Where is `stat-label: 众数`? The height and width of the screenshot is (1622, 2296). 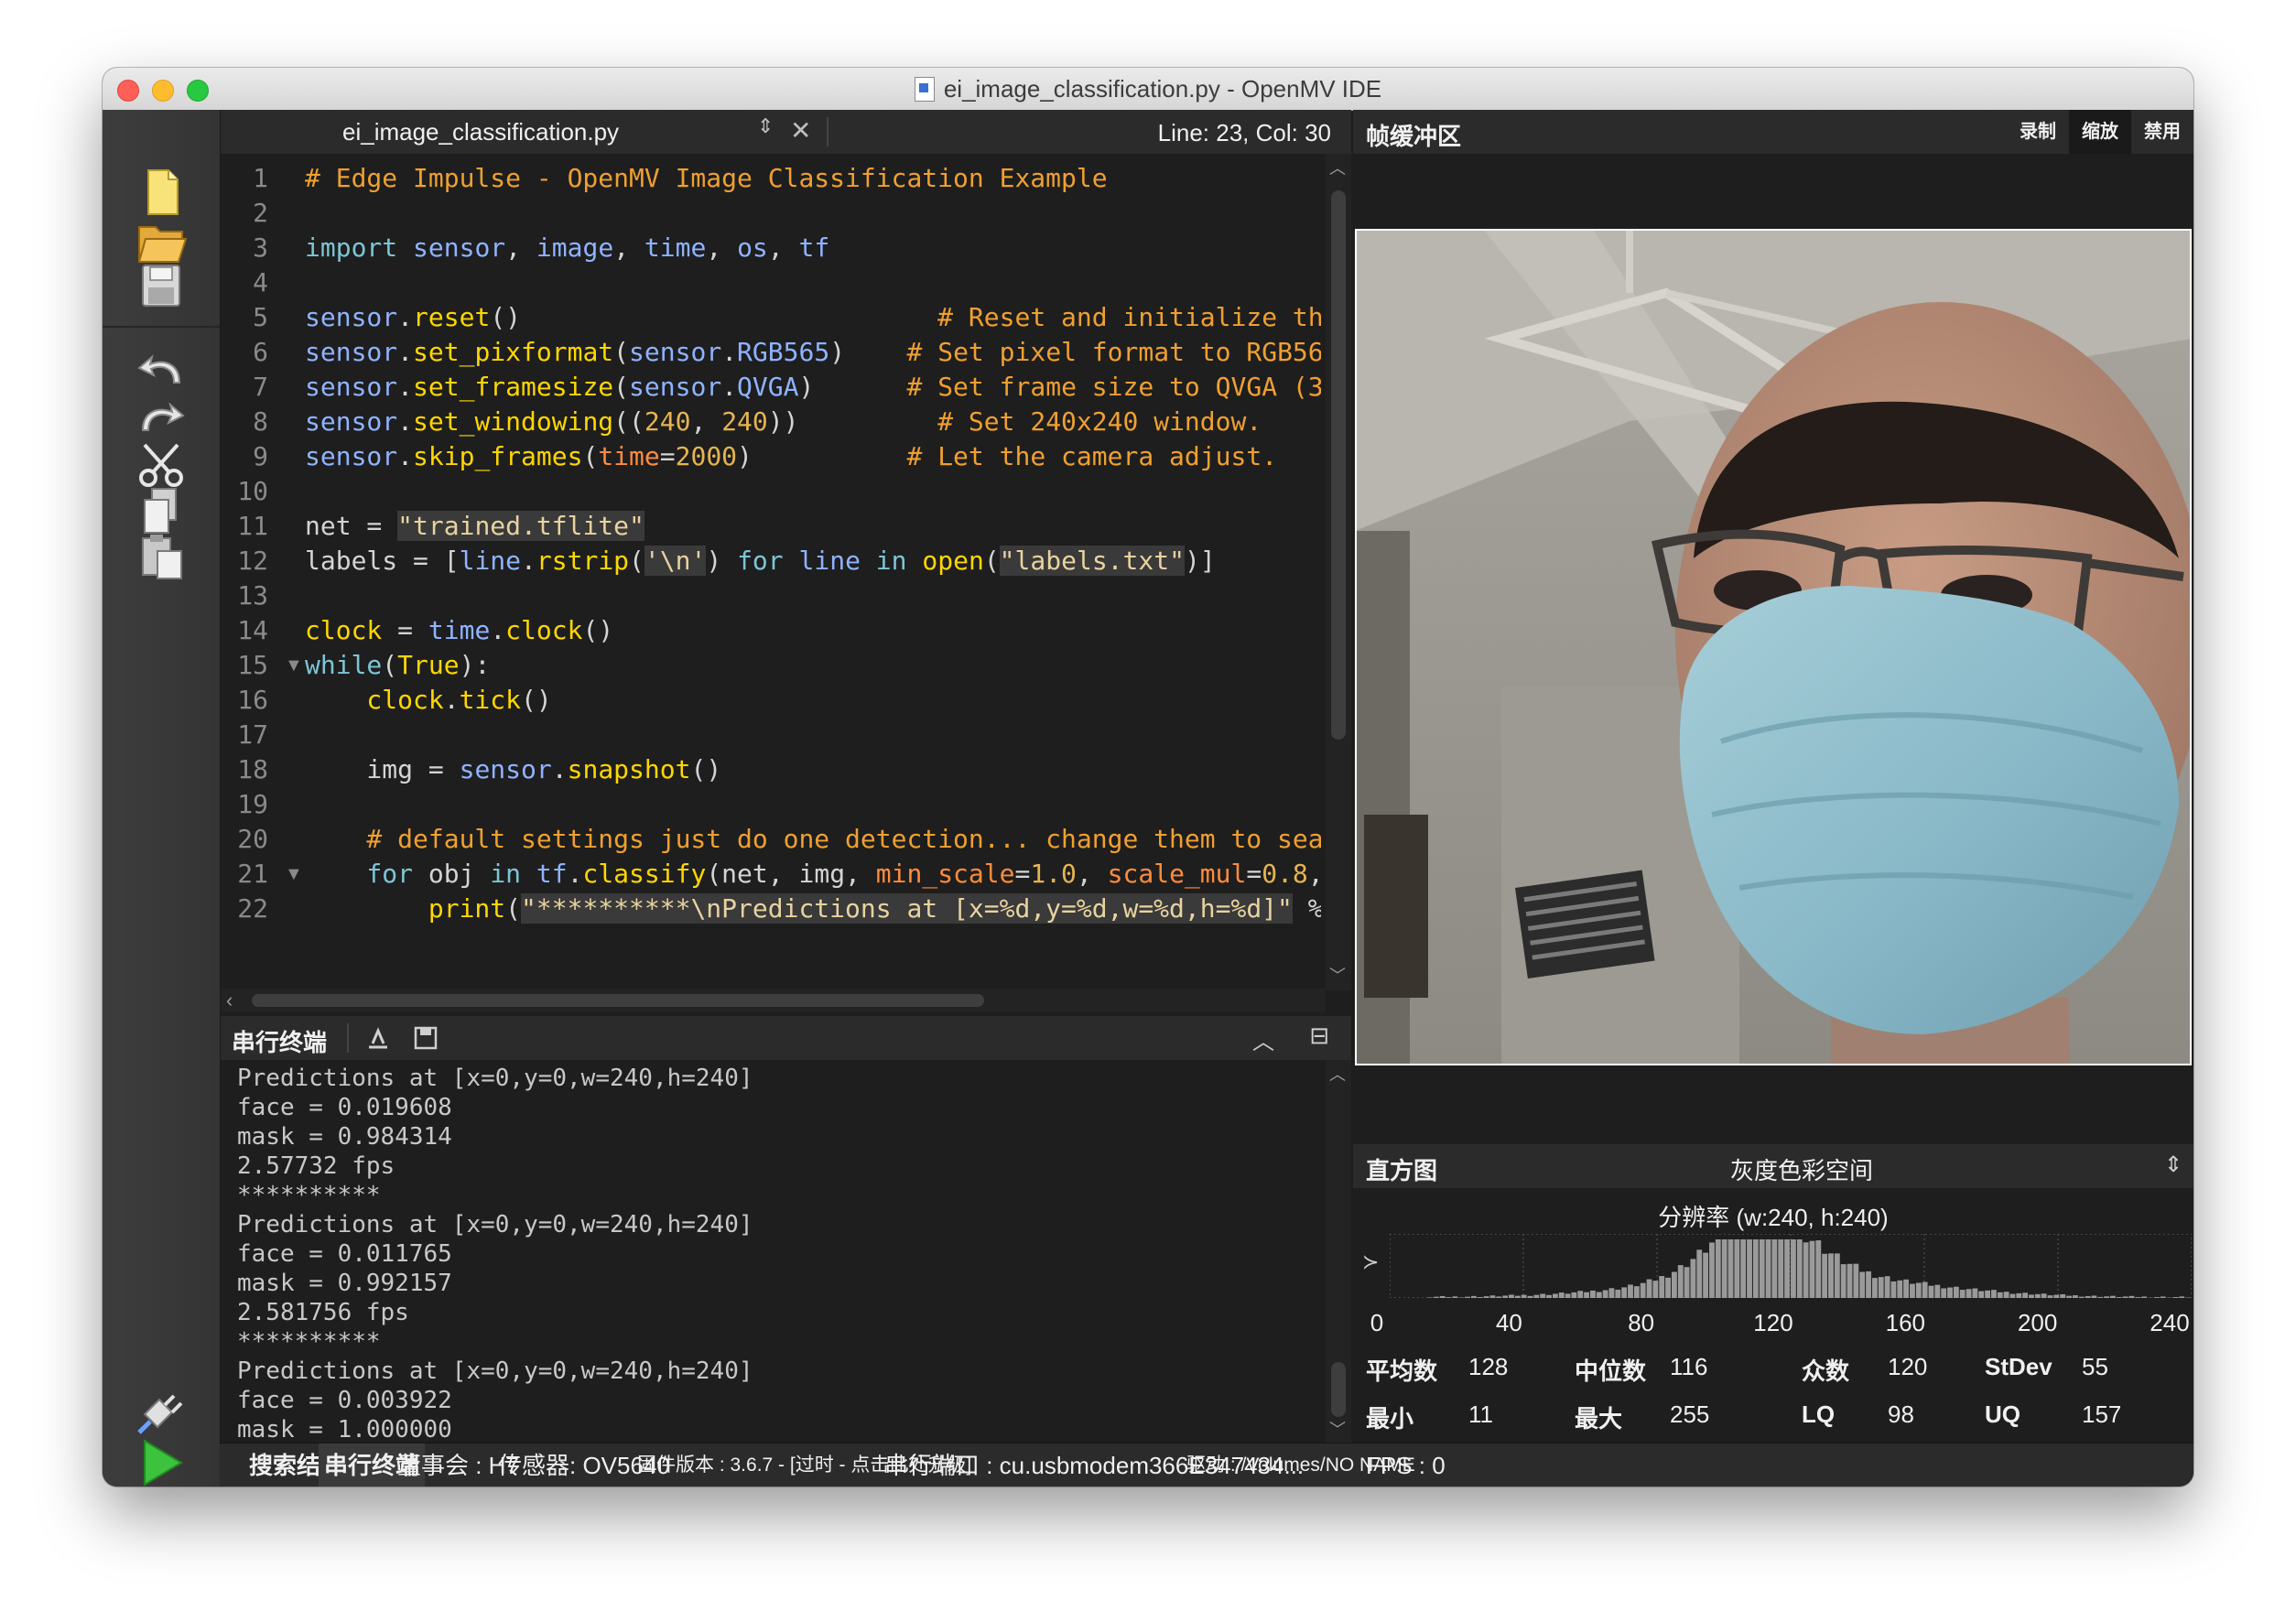
stat-label: 众数 is located at coordinates (1826, 1371).